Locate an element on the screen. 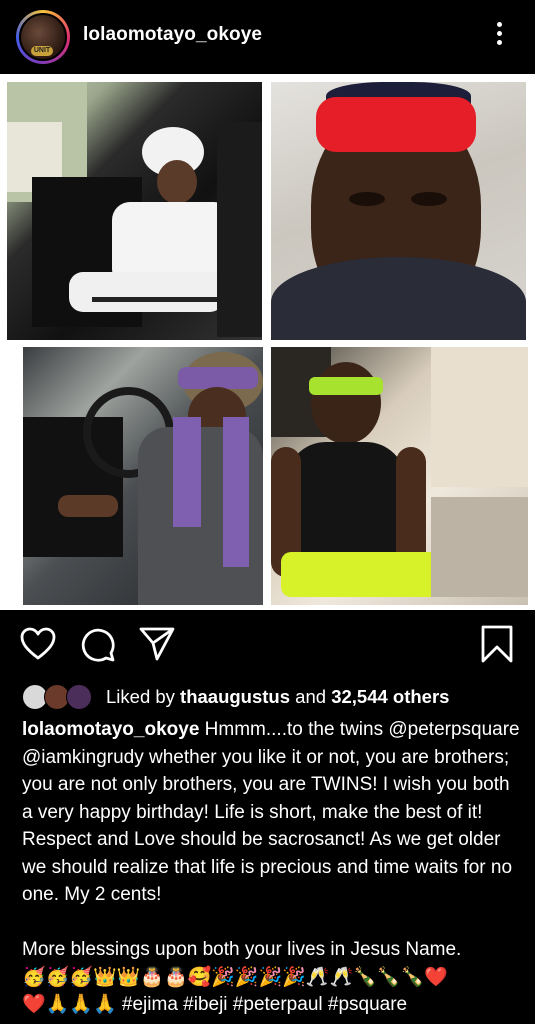 The width and height of the screenshot is (535, 1024). likes-row: Liked by thaaugustus and 32,544 others is located at coordinates (235, 697).